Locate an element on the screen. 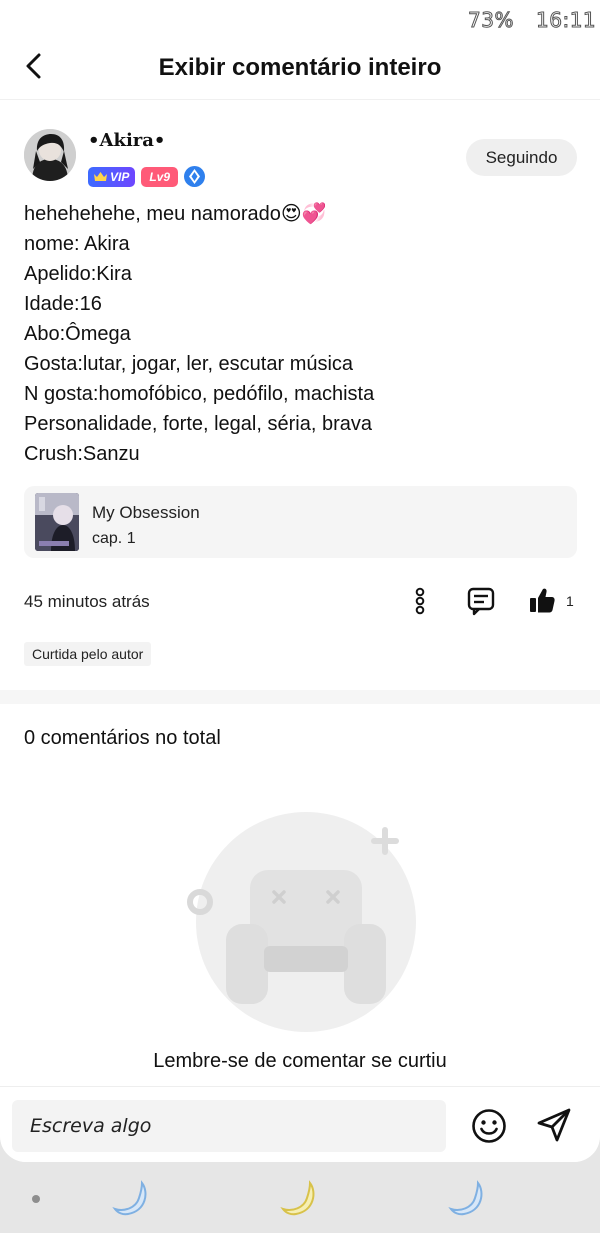 The width and height of the screenshot is (600, 1233). empty-armchair-illustration is located at coordinates (300, 924).